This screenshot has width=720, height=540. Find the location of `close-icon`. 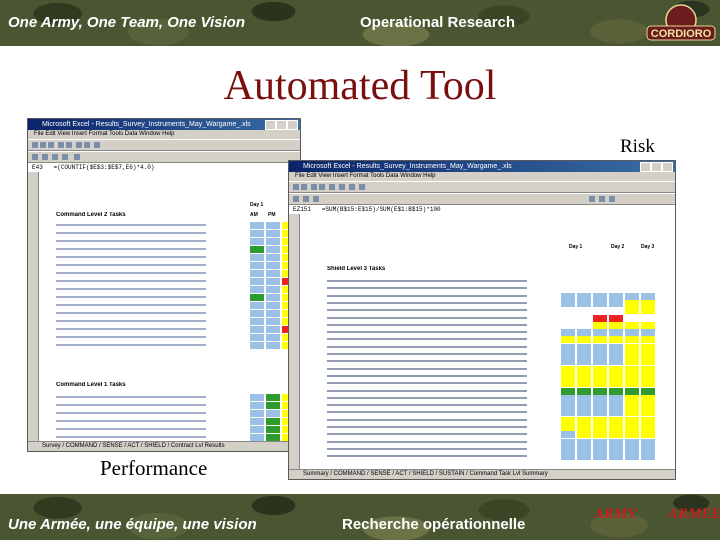

close-icon is located at coordinates (292, 125).